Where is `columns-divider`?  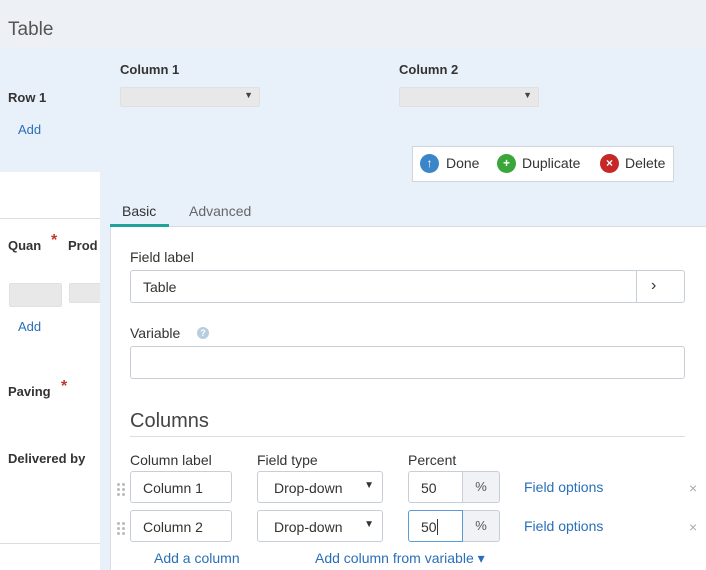 columns-divider is located at coordinates (407, 436).